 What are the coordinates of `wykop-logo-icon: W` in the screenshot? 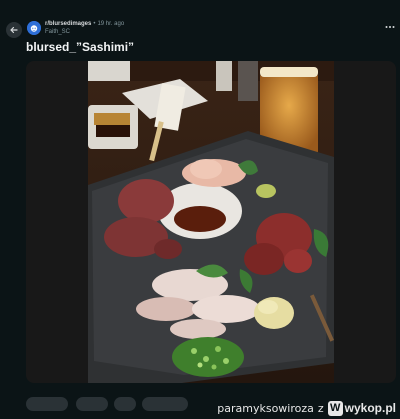 It's located at (335, 408).